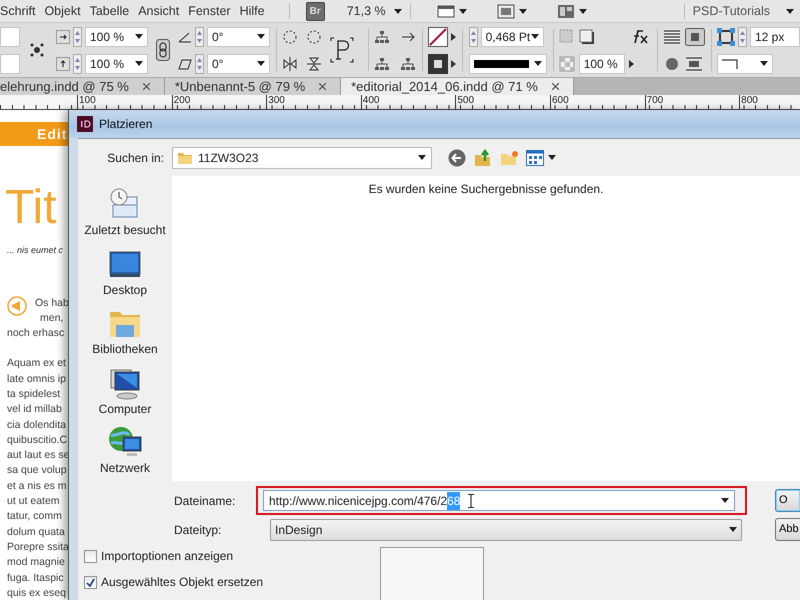 This screenshot has height=600, width=800. Describe the element at coordinates (214, 11) in the screenshot. I see `menu-item: Fenster` at that location.